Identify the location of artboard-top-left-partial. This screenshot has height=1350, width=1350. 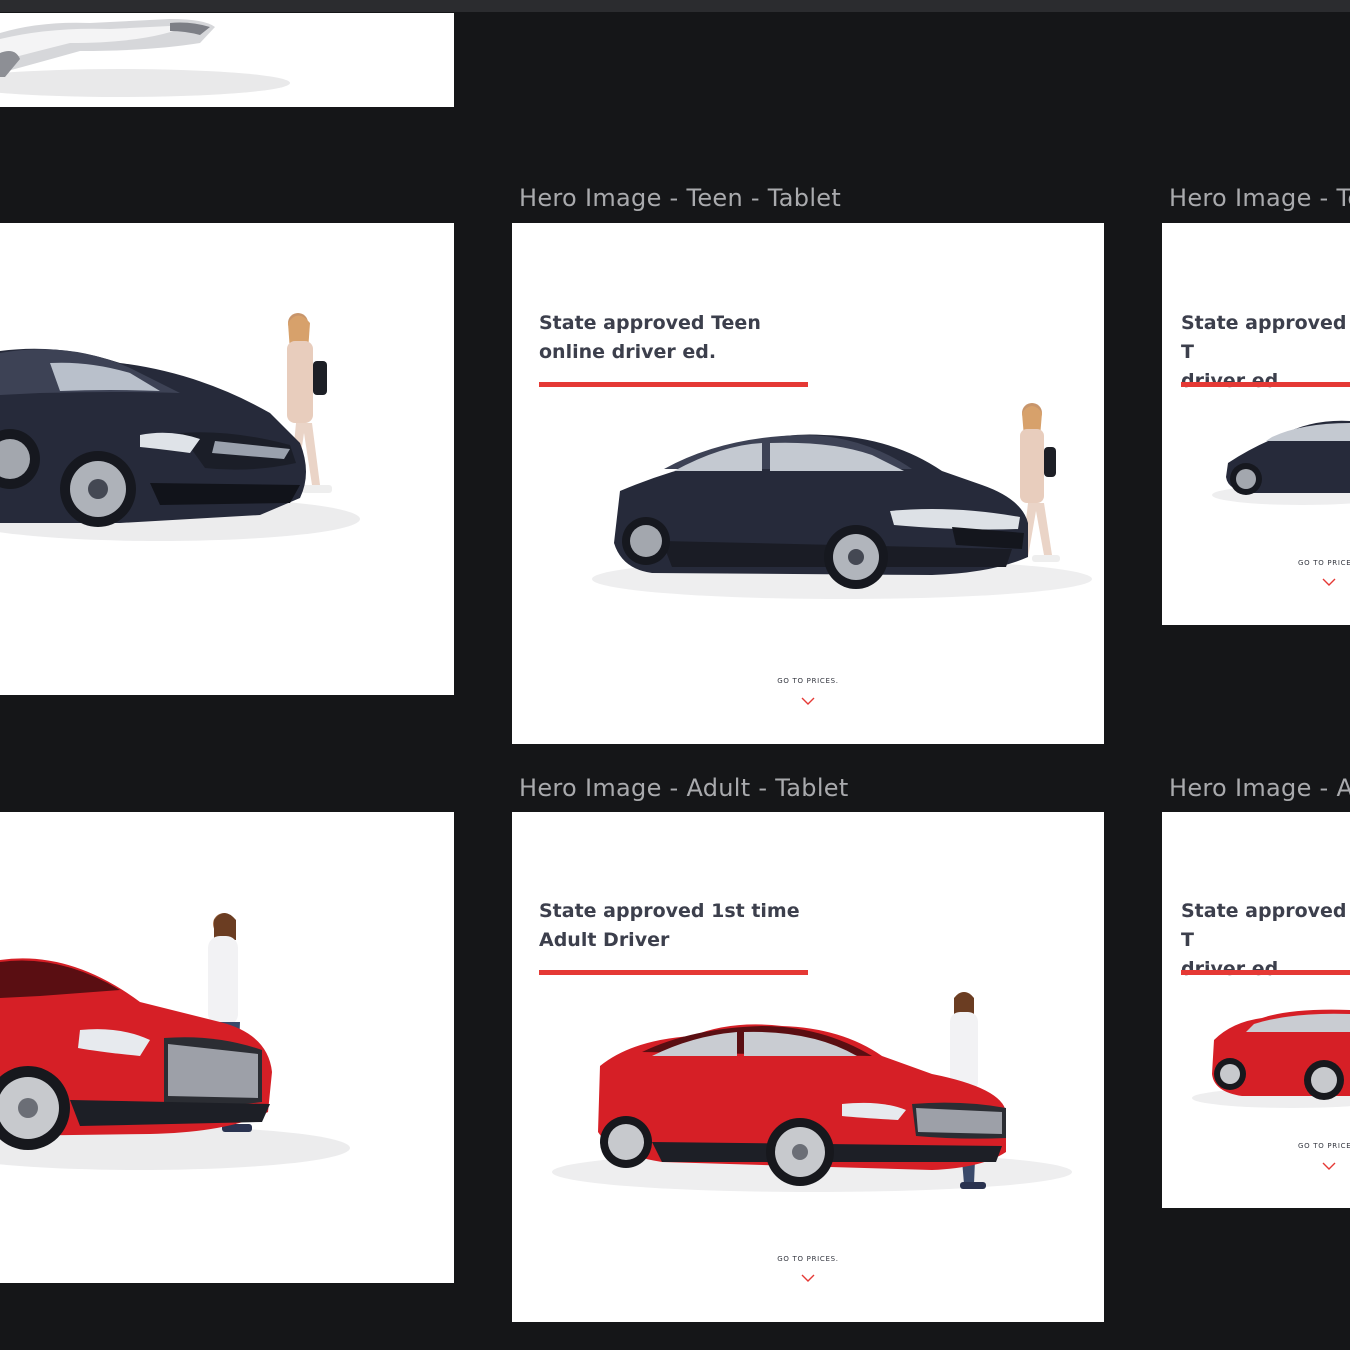
(227, 60).